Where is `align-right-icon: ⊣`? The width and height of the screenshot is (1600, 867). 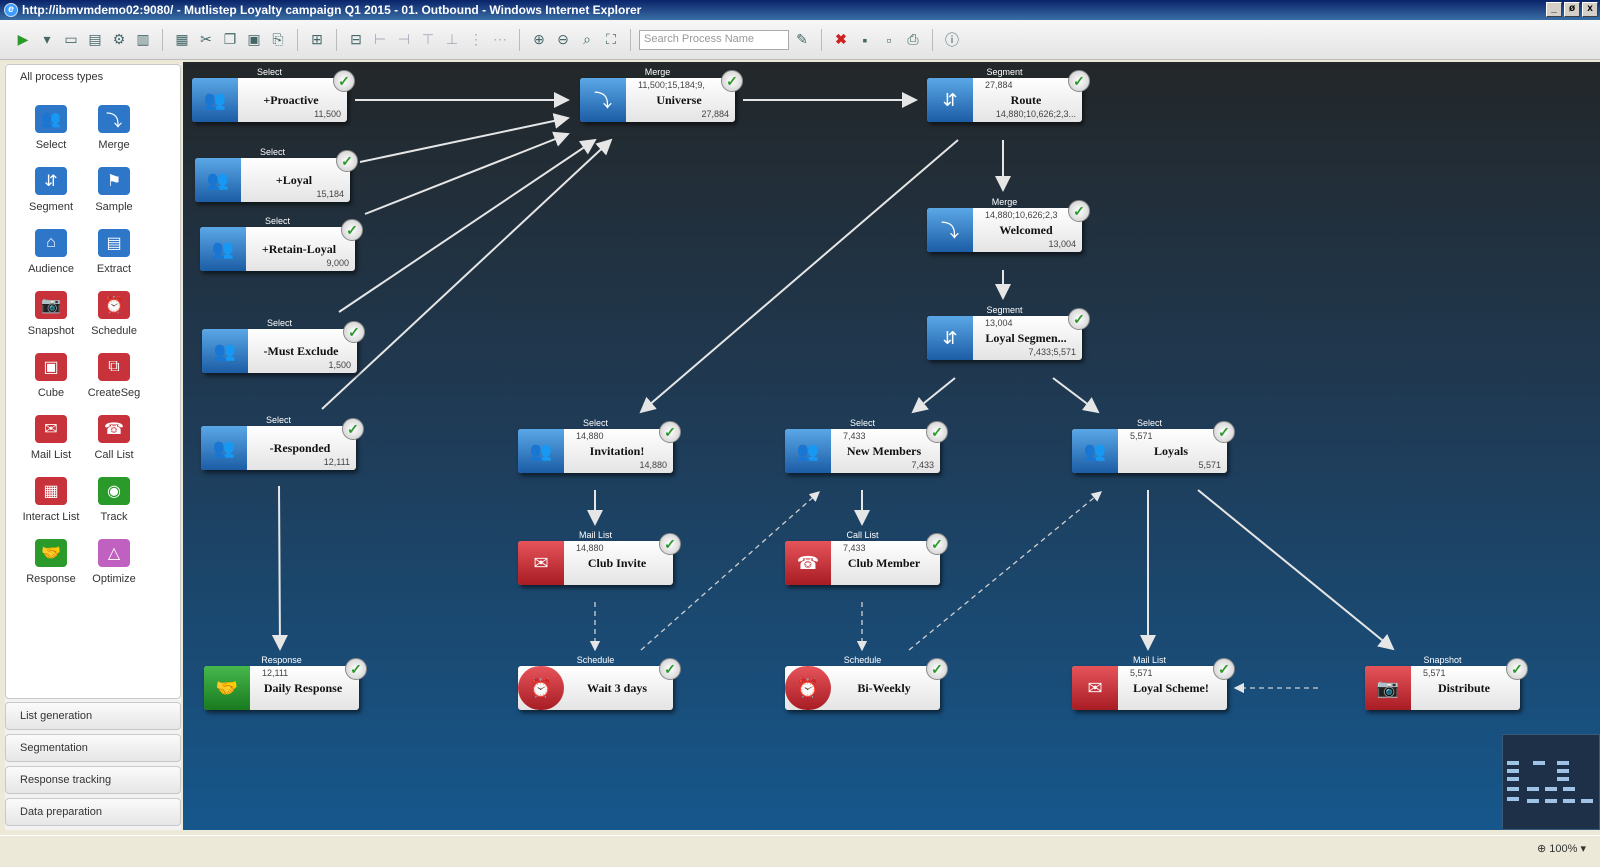 align-right-icon: ⊣ is located at coordinates (404, 40).